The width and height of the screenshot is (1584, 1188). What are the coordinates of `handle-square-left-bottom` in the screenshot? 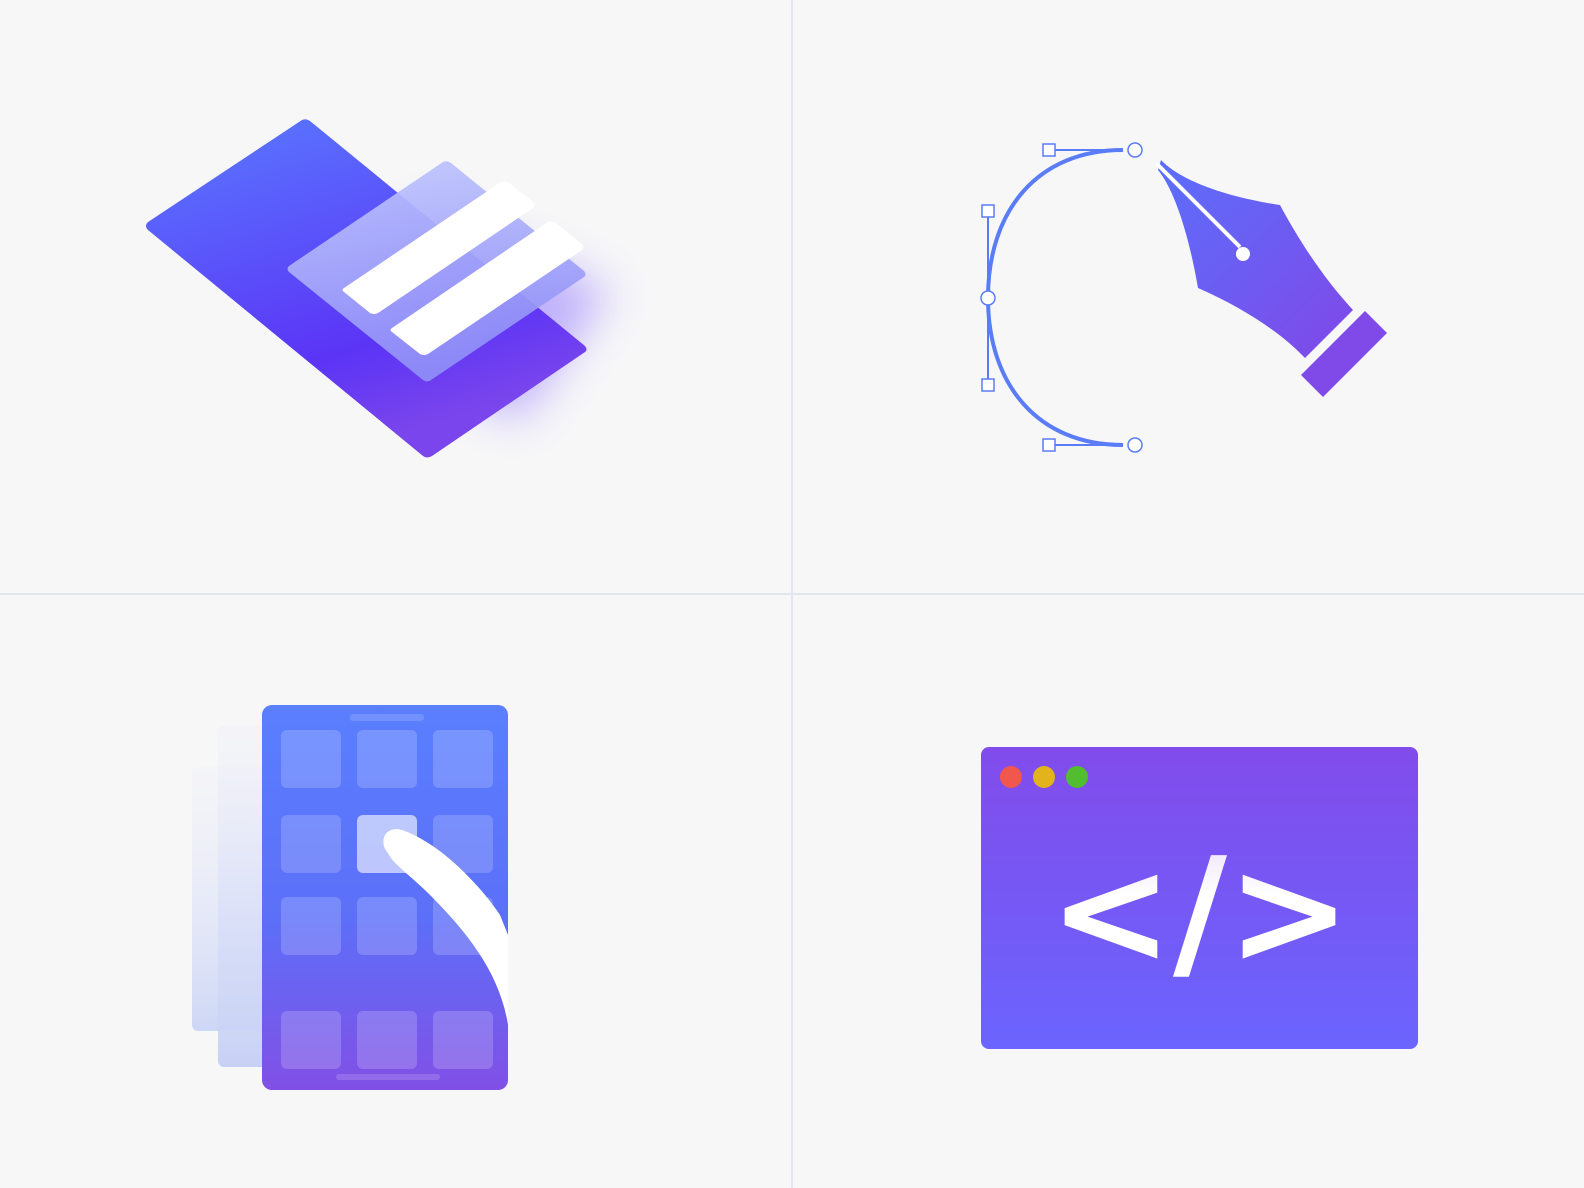 It's located at (988, 385).